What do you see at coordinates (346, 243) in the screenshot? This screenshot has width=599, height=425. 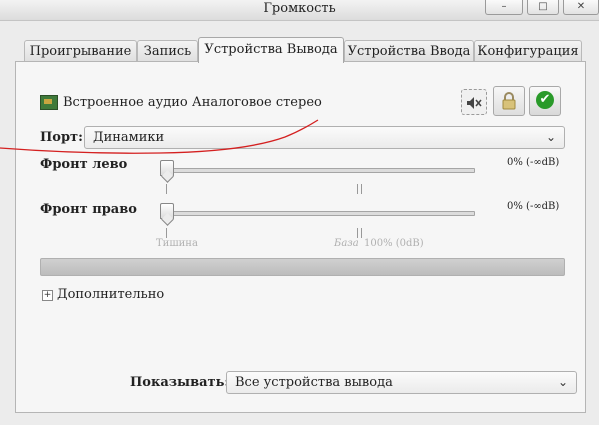 I see `scale-label-base: База` at bounding box center [346, 243].